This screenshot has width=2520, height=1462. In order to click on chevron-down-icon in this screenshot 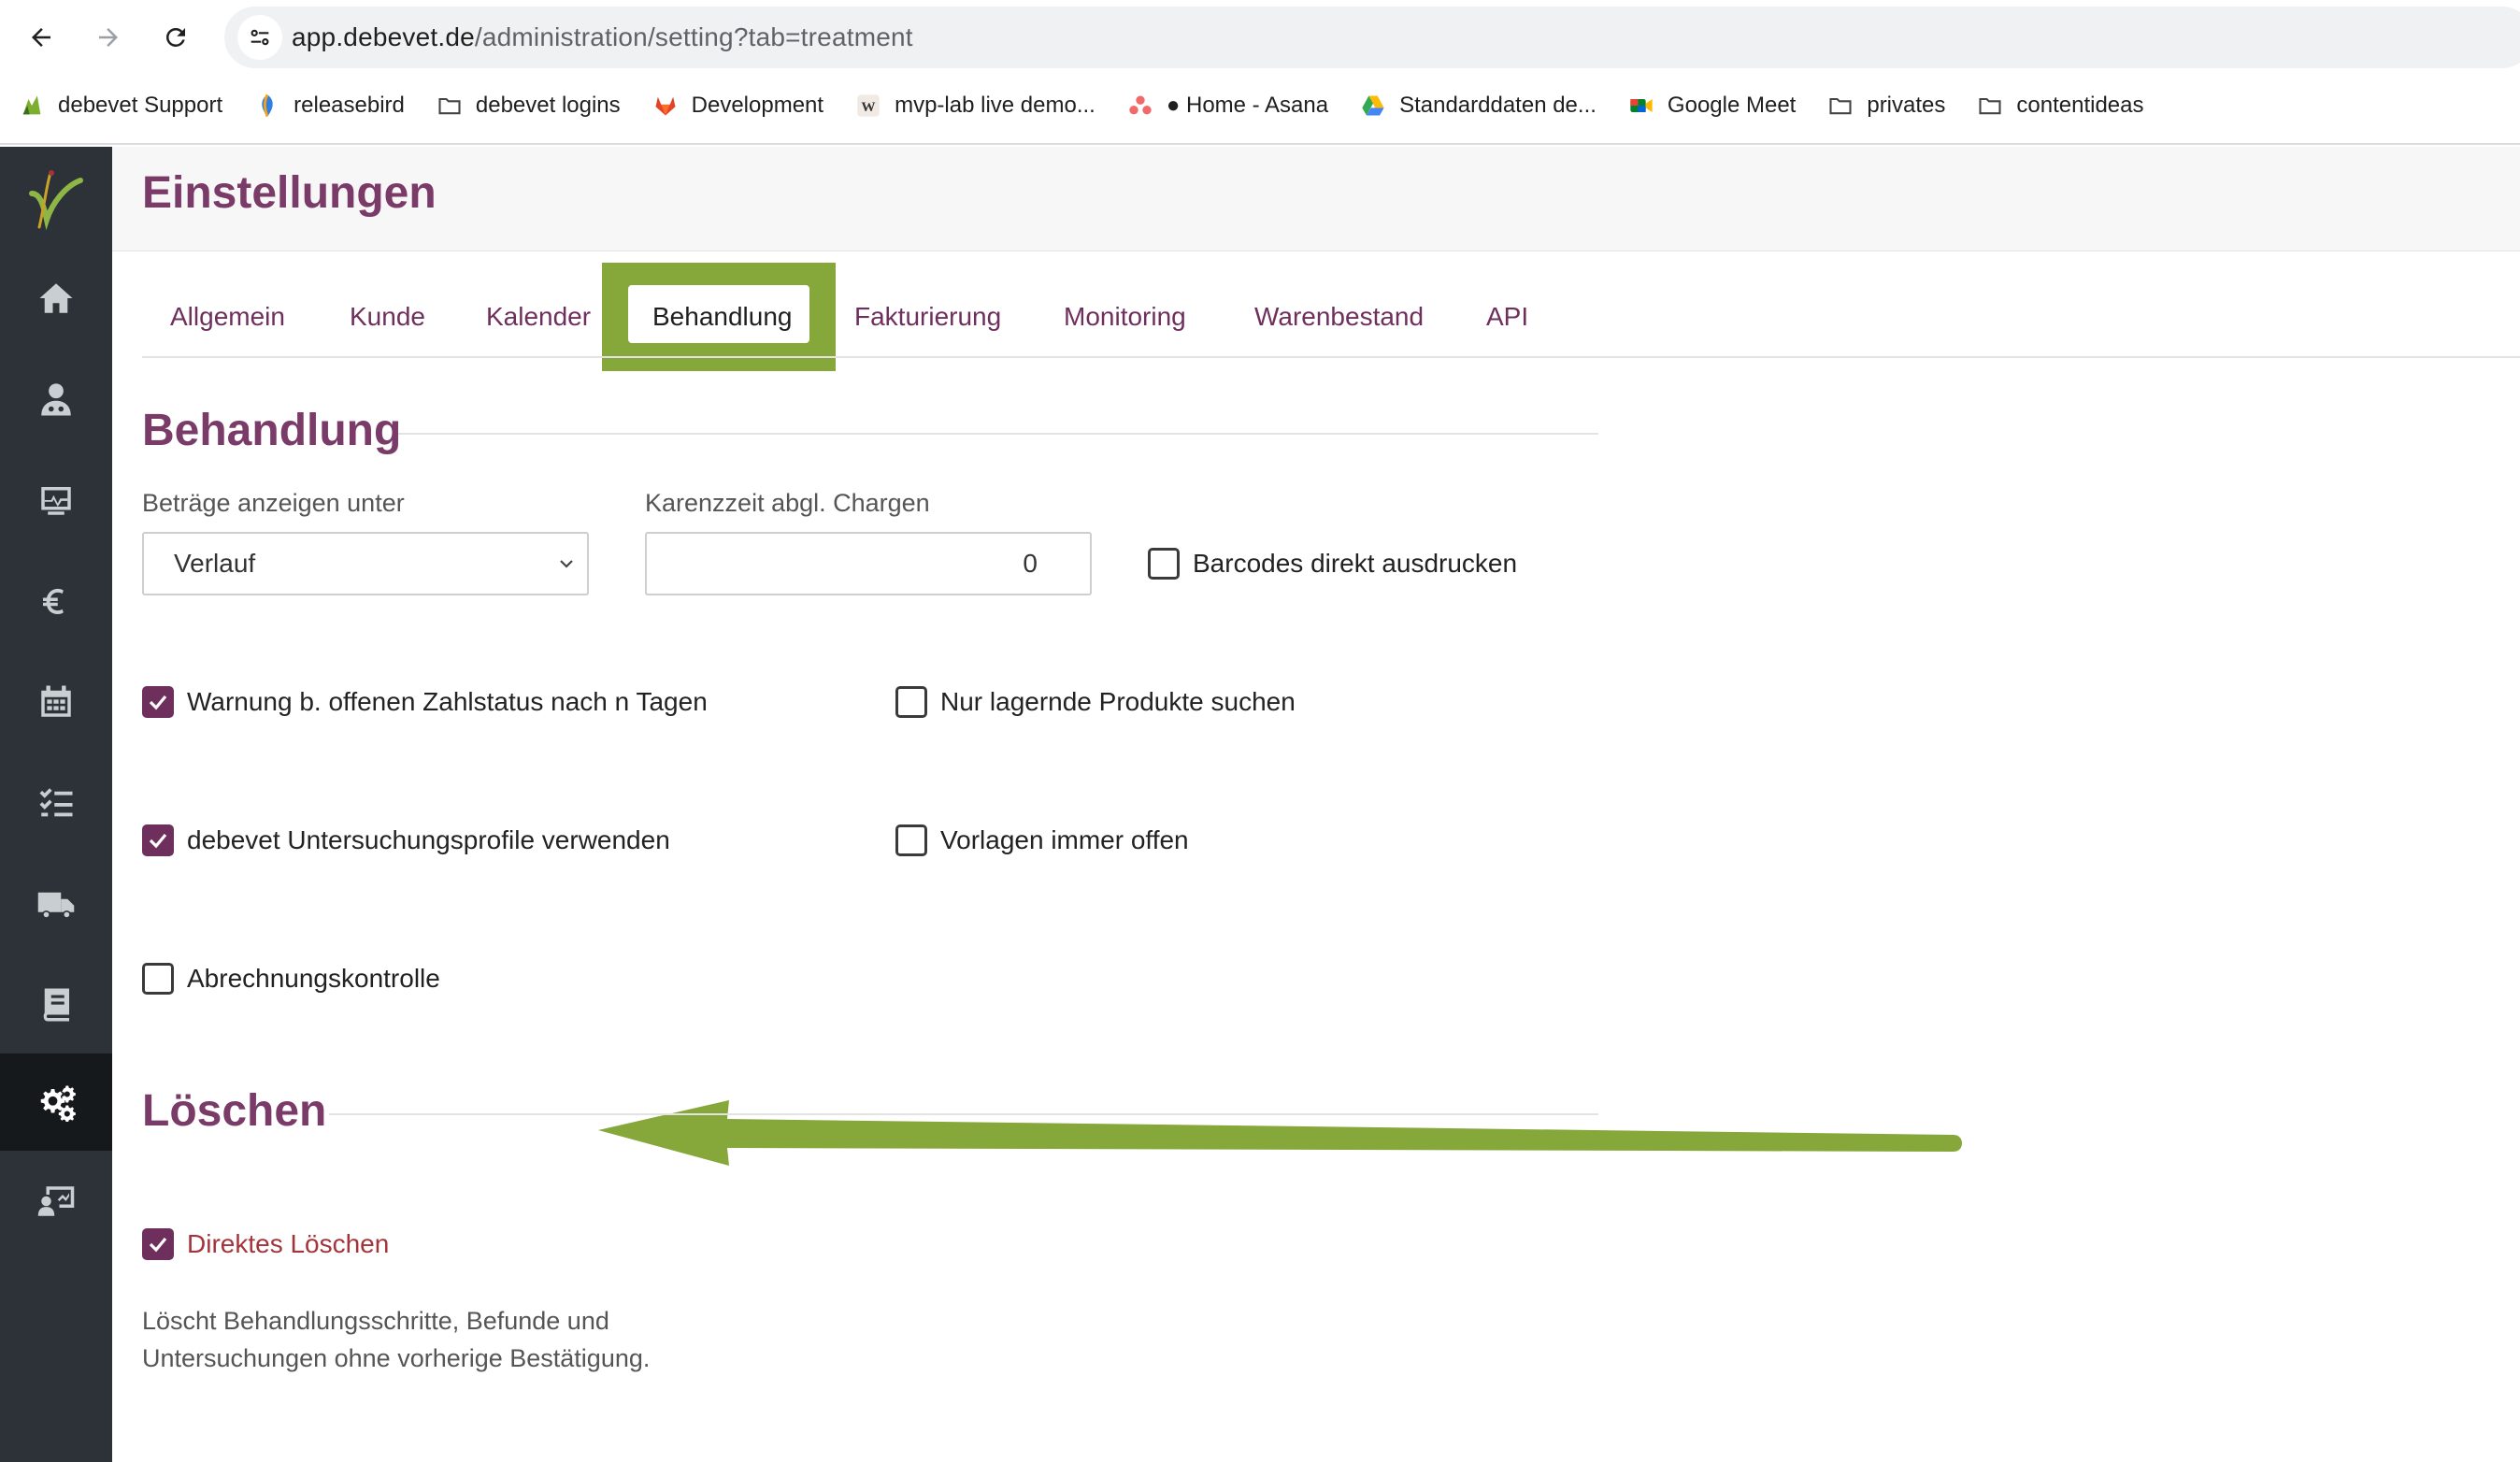, I will do `click(566, 564)`.